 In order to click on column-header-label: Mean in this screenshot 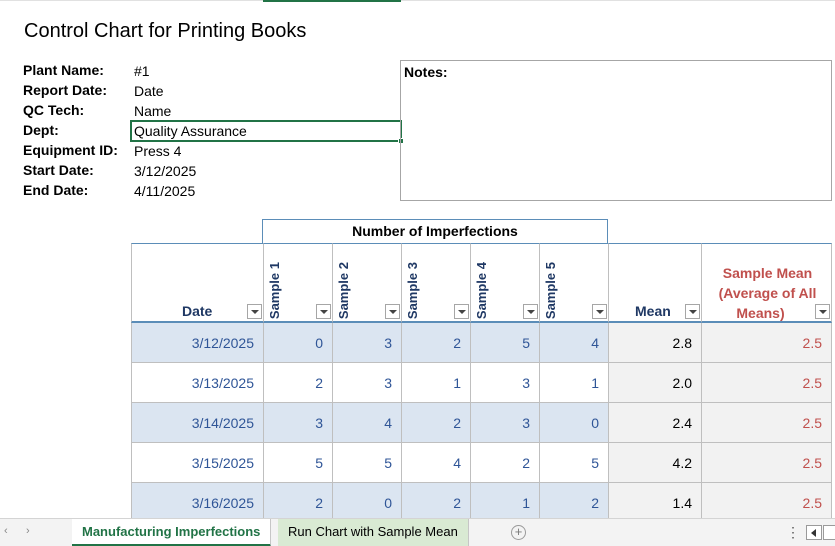, I will do `click(653, 311)`.